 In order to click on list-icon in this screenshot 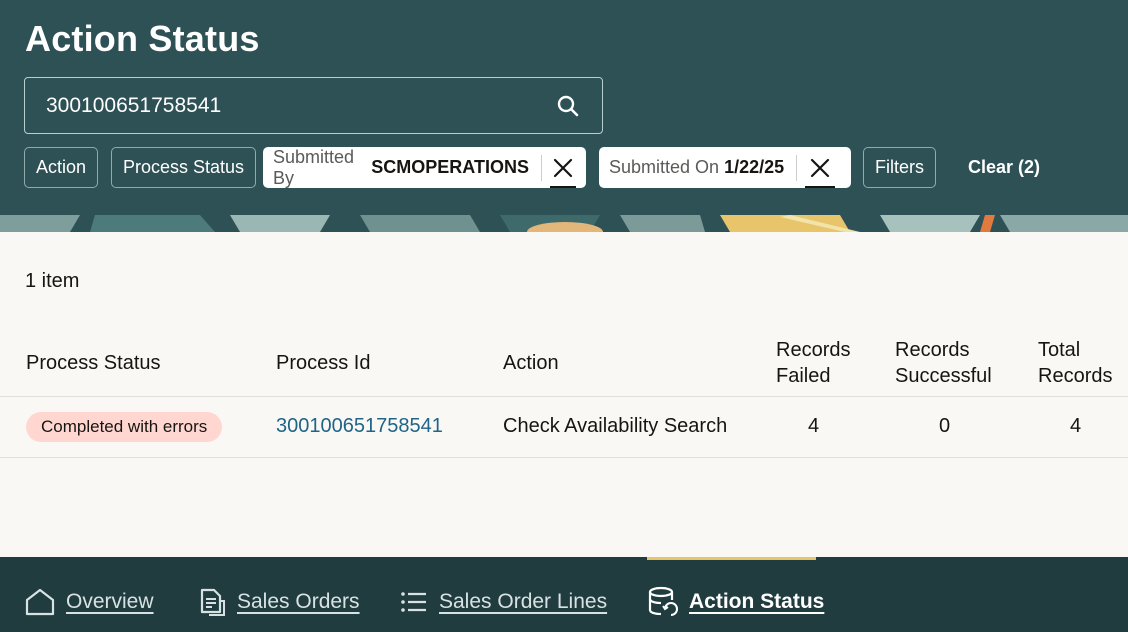, I will do `click(413, 602)`.